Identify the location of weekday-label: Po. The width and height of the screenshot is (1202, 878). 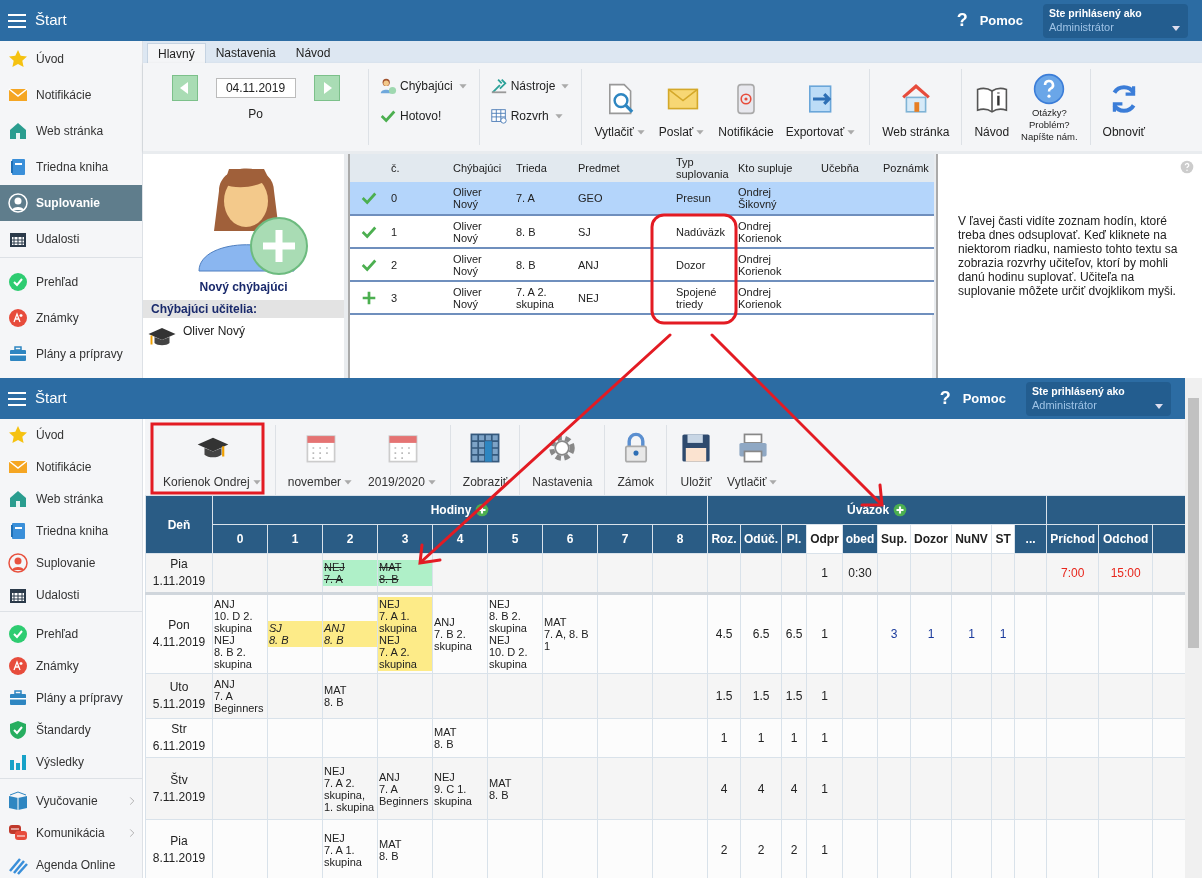
(255, 114).